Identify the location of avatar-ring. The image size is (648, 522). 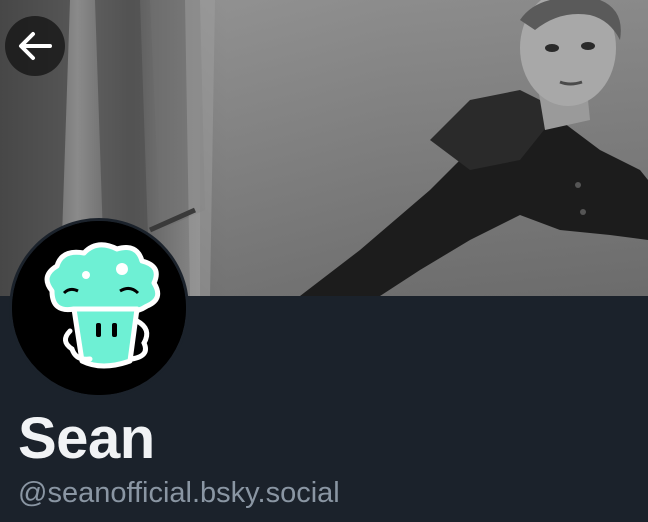
(99, 308).